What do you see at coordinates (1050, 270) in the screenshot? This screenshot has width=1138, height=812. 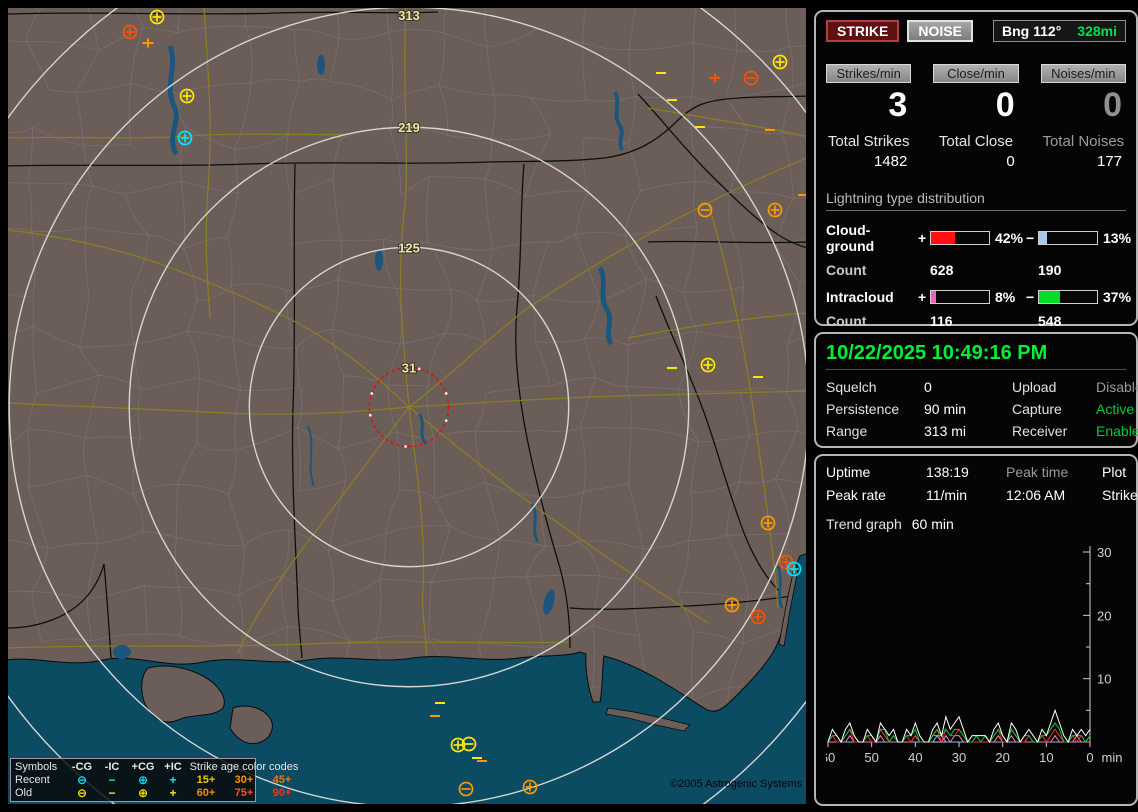 I see `cg-minus-count: 190` at bounding box center [1050, 270].